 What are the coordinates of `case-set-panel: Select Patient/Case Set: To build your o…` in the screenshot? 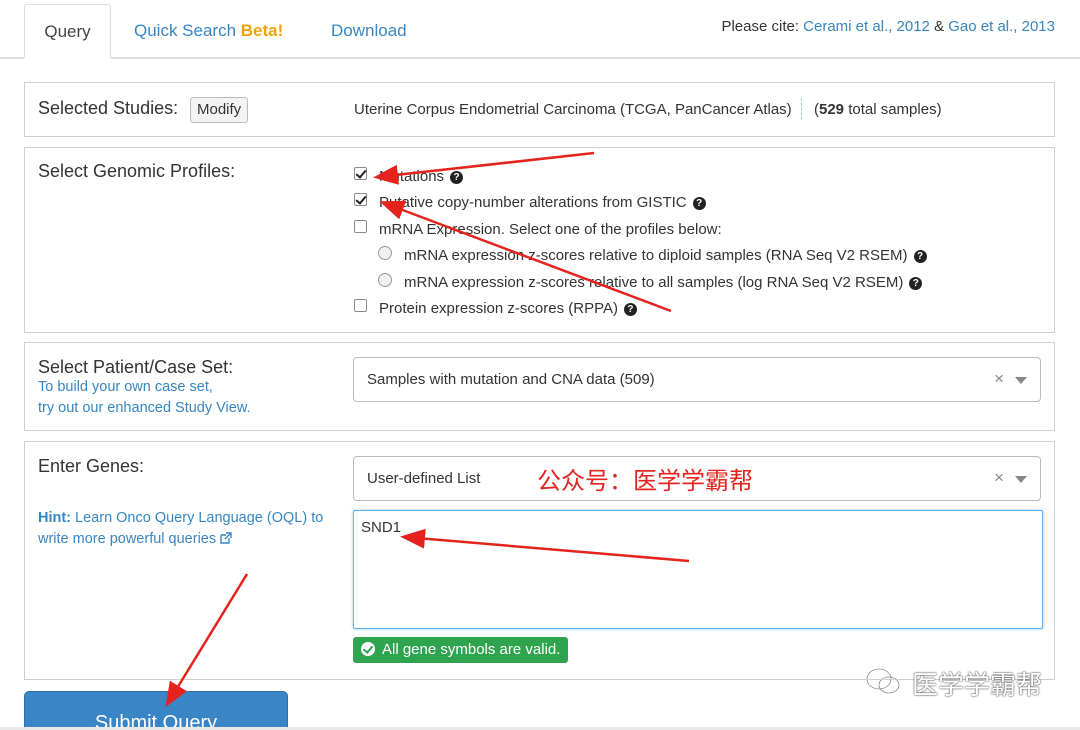 It's located at (539, 386).